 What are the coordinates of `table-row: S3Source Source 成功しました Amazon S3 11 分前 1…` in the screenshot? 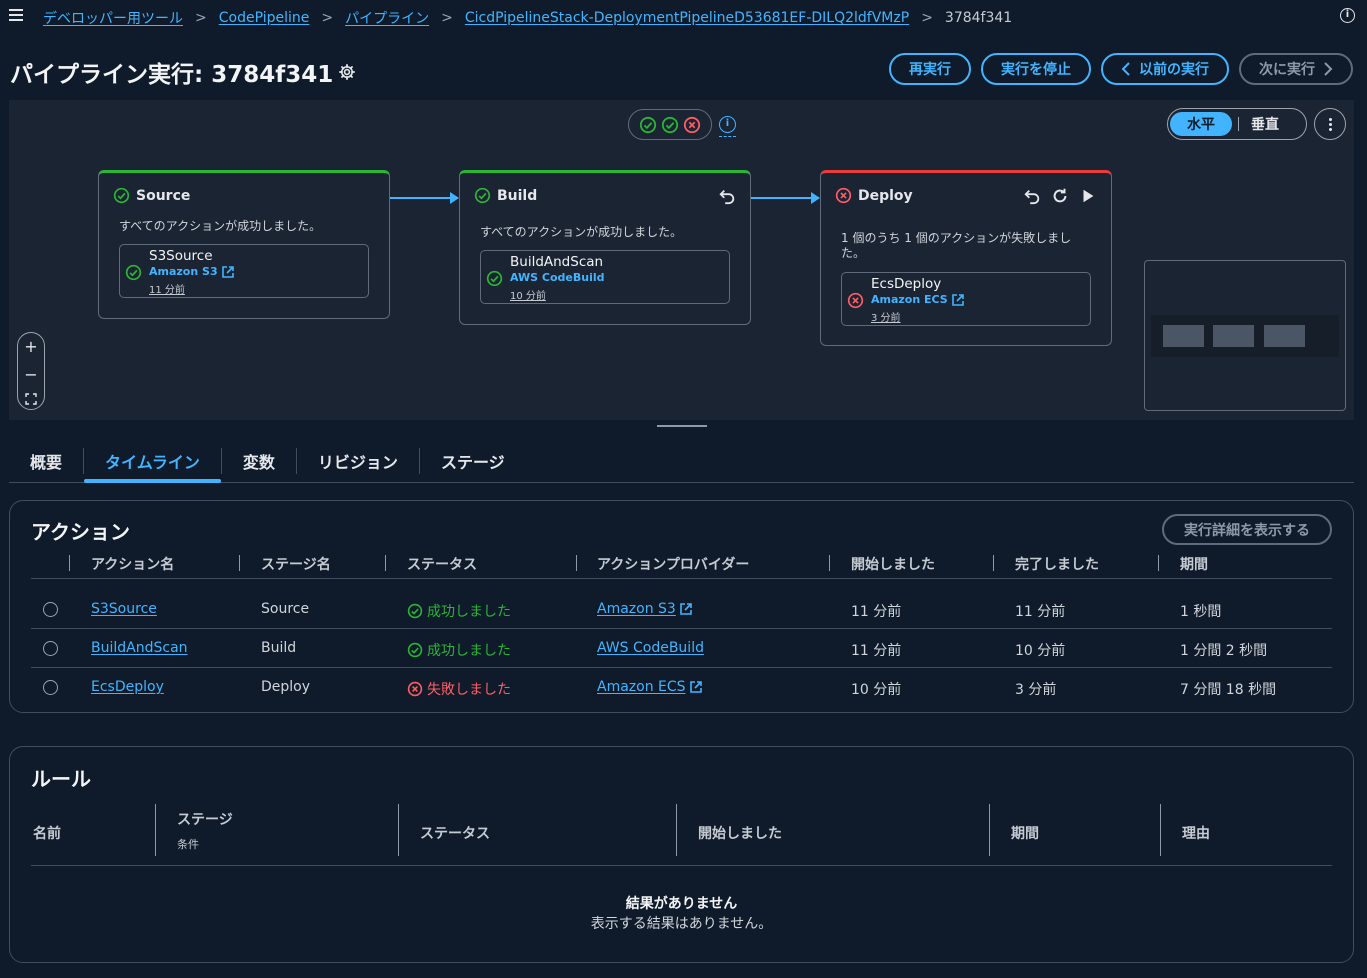 It's located at (681, 609).